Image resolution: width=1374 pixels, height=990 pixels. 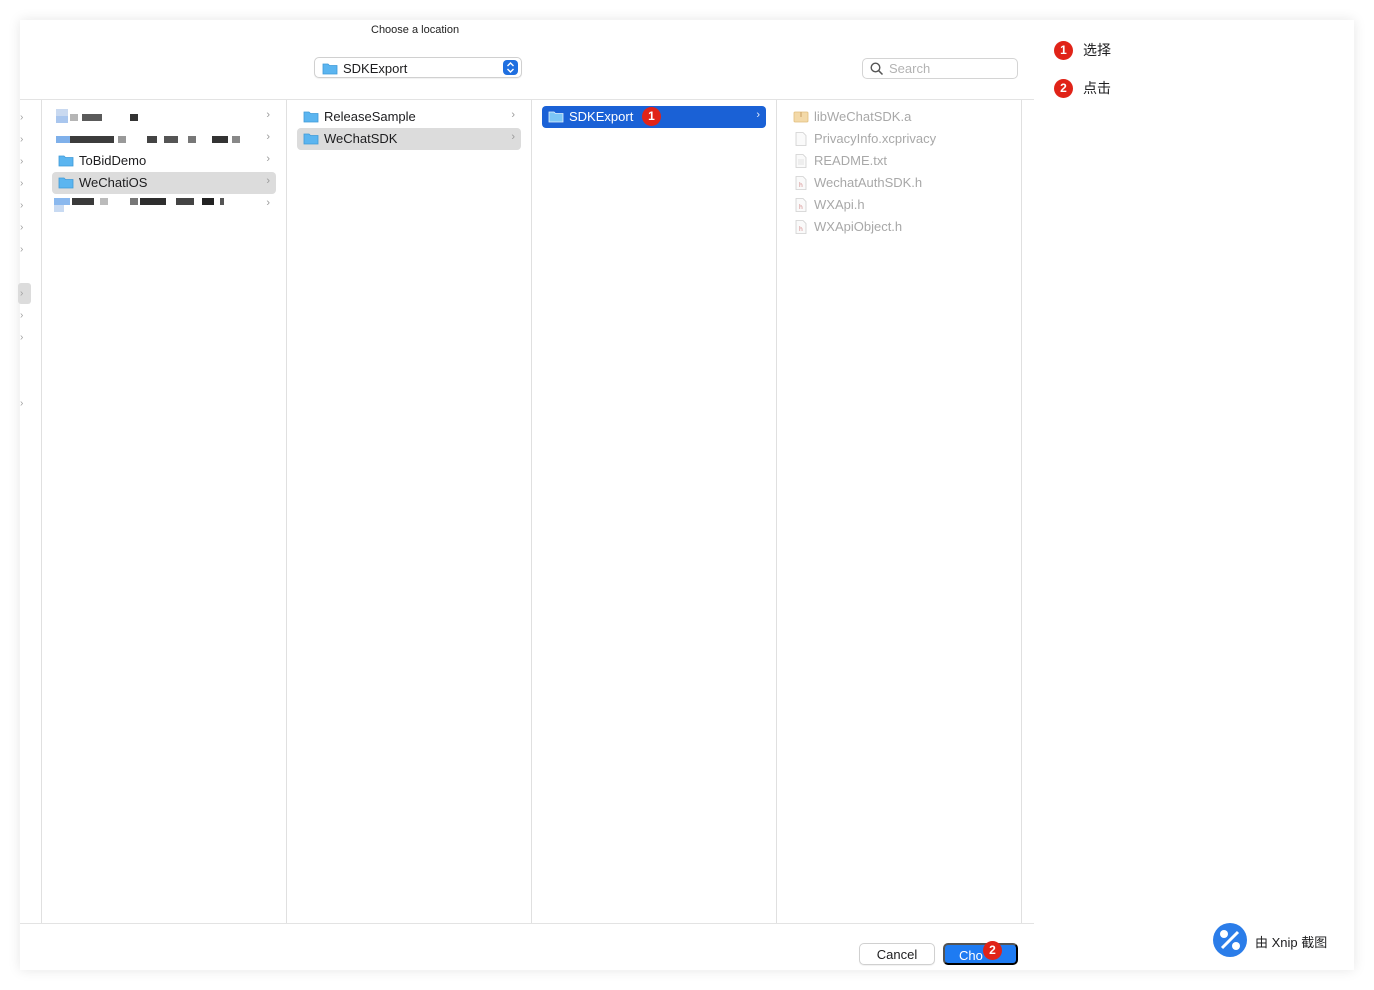 I want to click on list-item-file: PrivacyInfo.xcprivacy, so click(x=899, y=139).